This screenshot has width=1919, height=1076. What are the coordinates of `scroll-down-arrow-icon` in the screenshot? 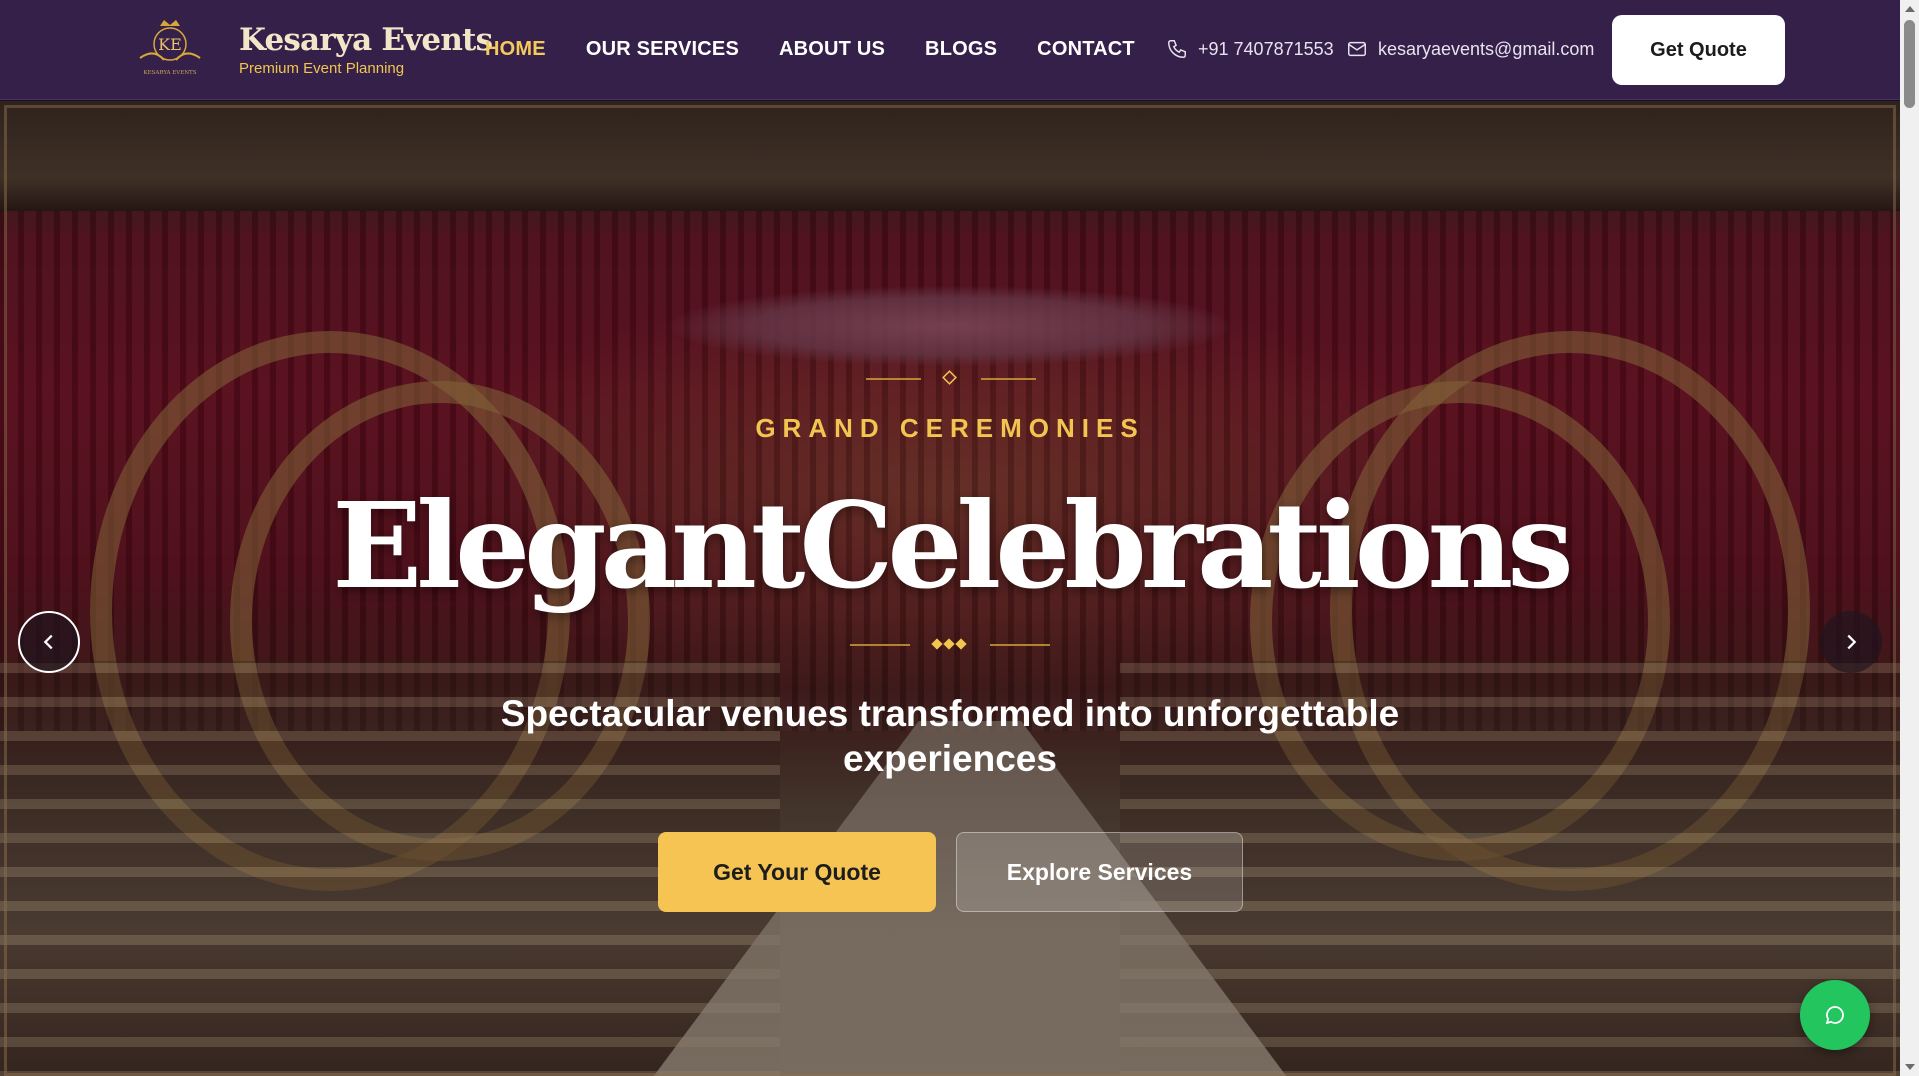 It's located at (1910, 1067).